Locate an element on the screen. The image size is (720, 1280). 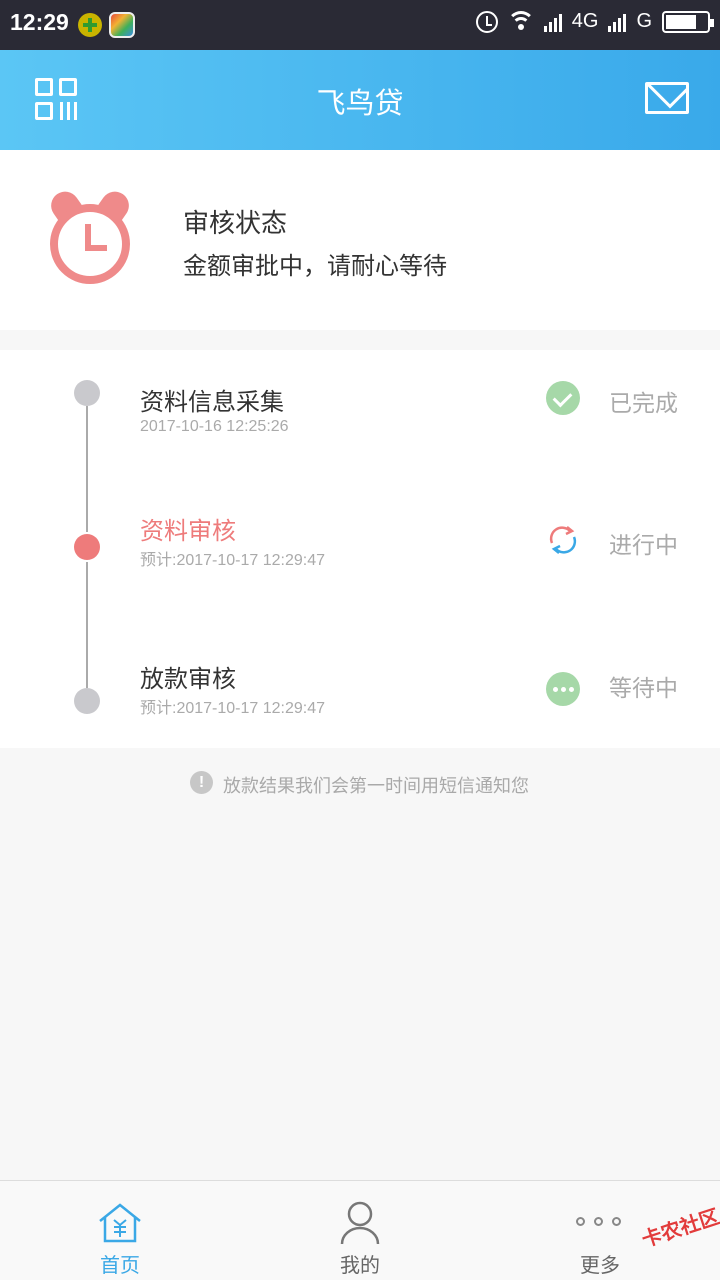
user-icon is located at coordinates (360, 1223).